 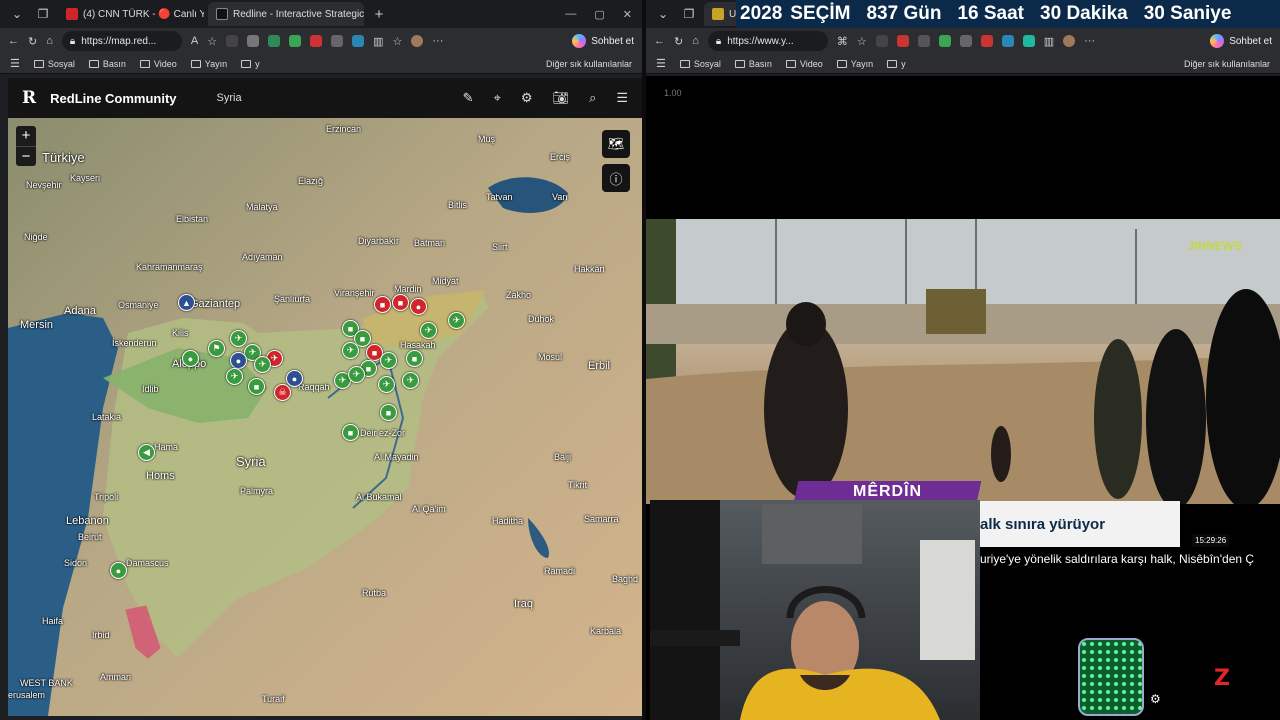 What do you see at coordinates (842, 41) in the screenshot?
I see `read-aloud-icon: ⌘` at bounding box center [842, 41].